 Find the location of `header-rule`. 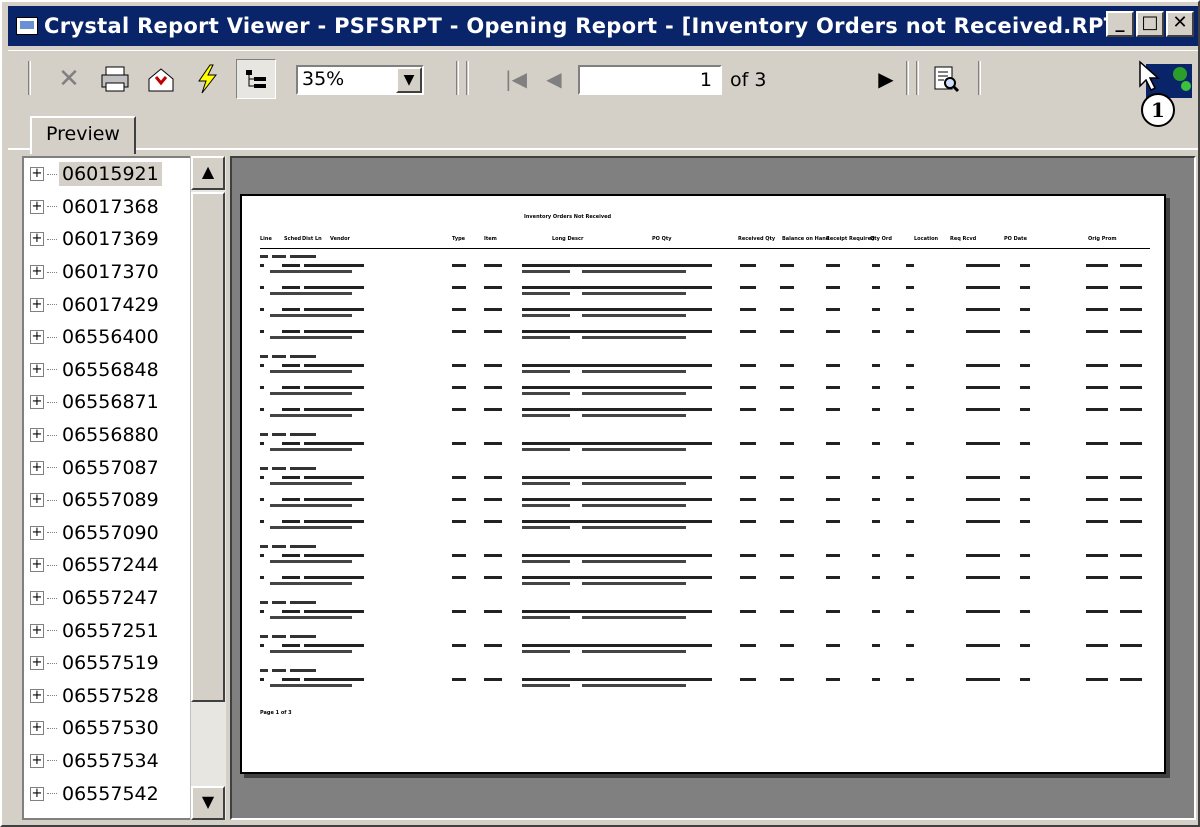

header-rule is located at coordinates (705, 248).